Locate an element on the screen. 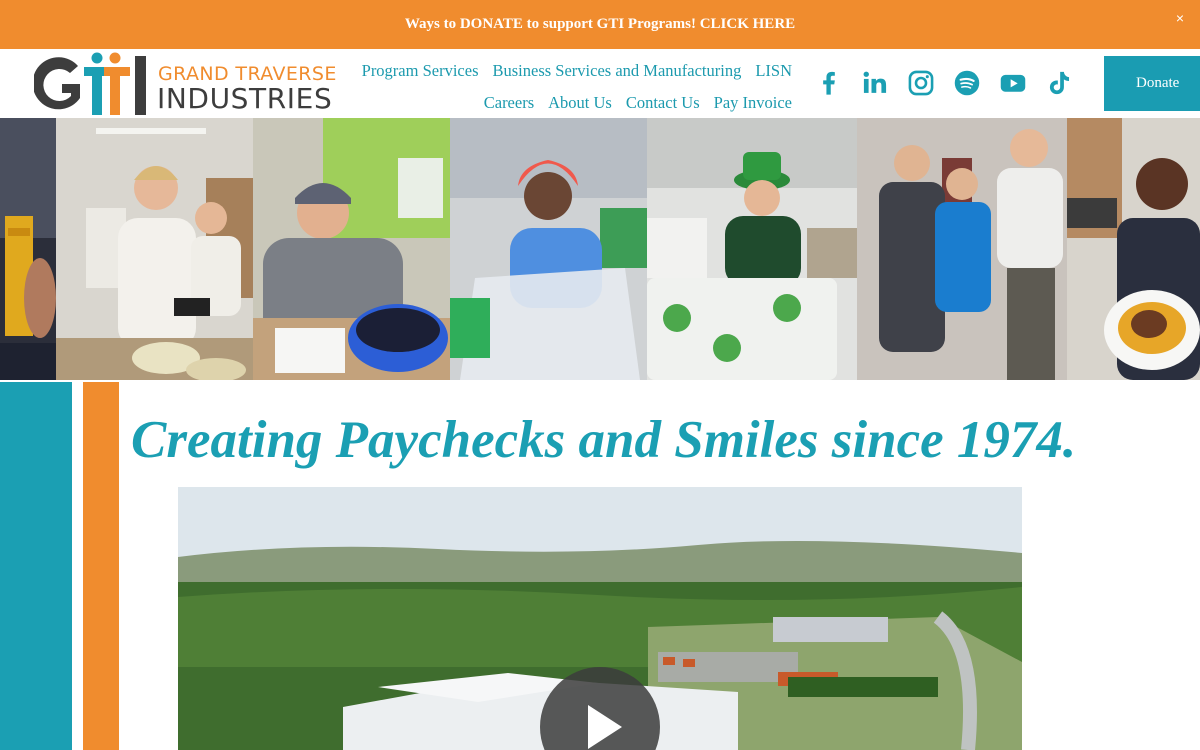  nav-program-services: Program Services is located at coordinates (420, 71).